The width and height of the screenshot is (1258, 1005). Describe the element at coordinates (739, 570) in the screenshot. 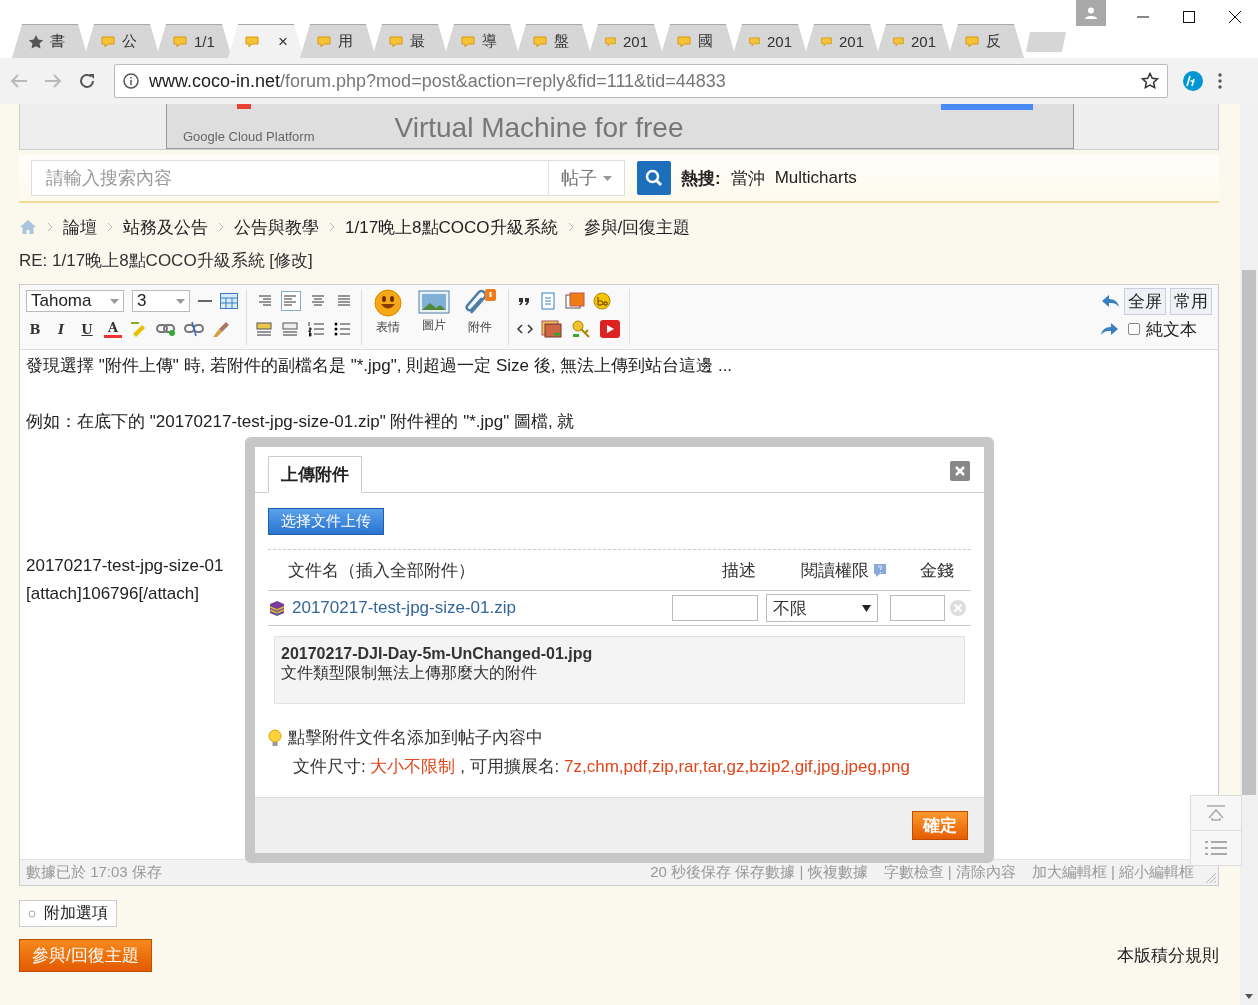

I see `column-header: 描述` at that location.